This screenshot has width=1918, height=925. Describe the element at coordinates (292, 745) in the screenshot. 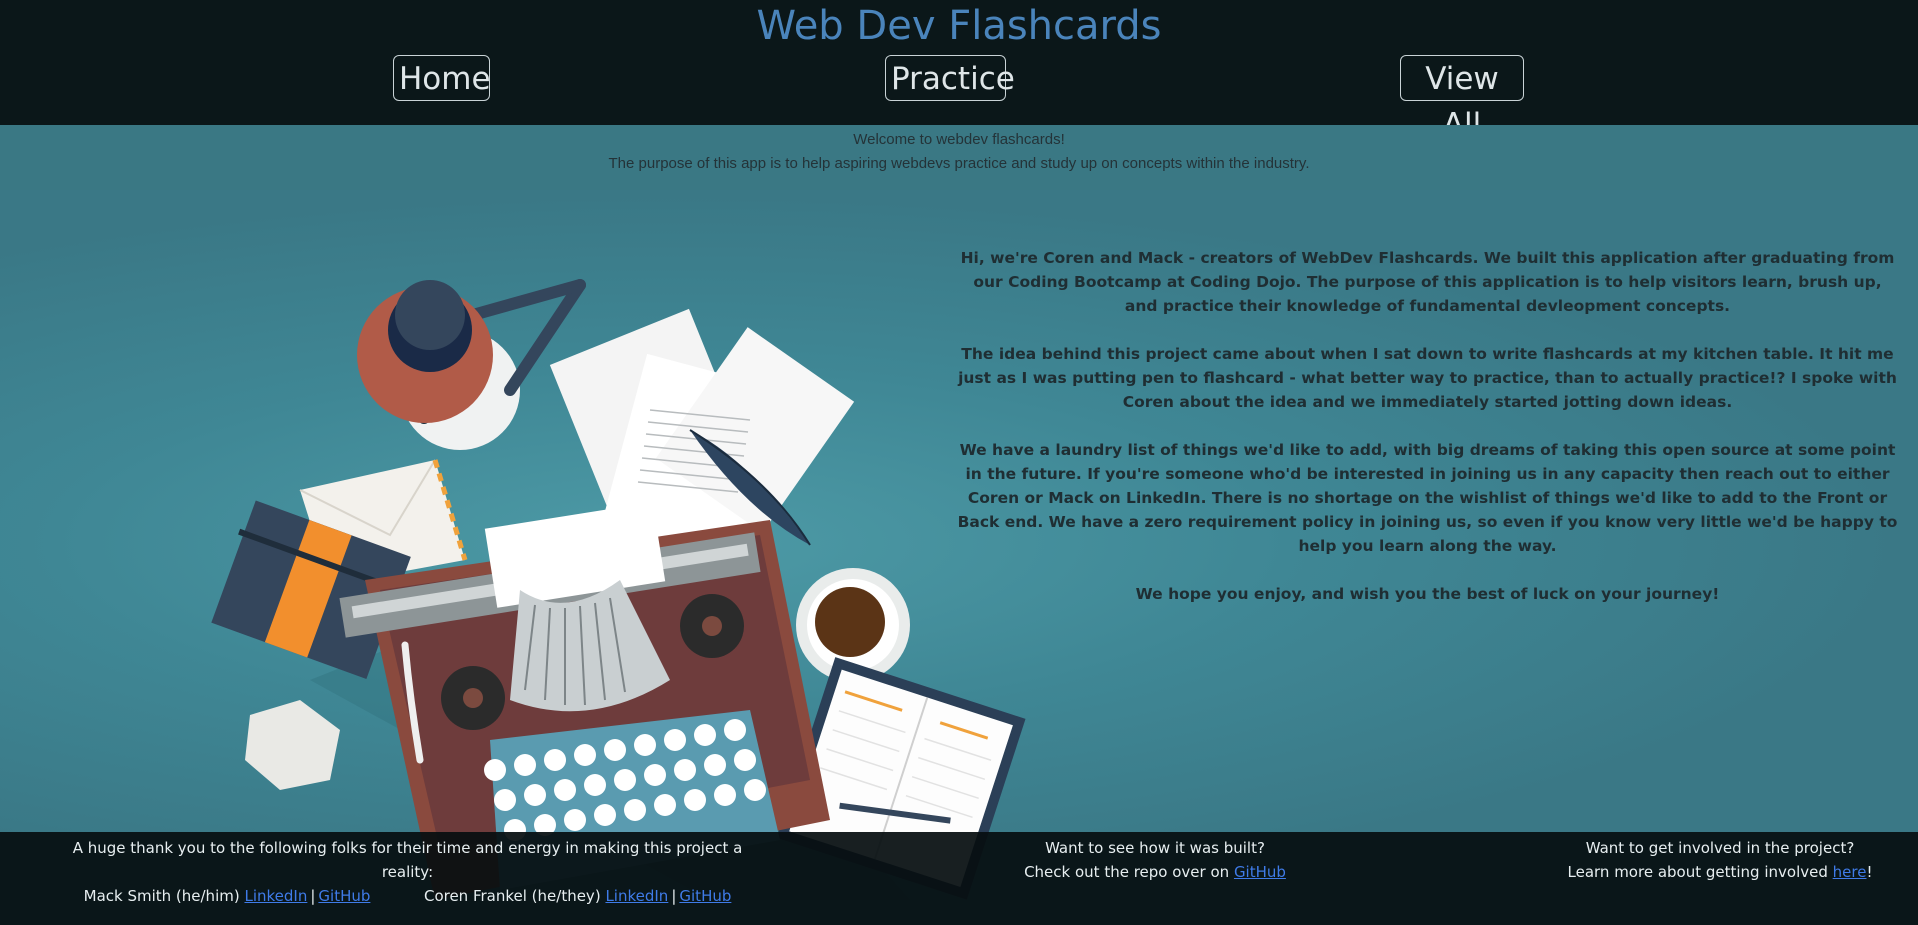

I see `crumpled-paper-illustration` at that location.